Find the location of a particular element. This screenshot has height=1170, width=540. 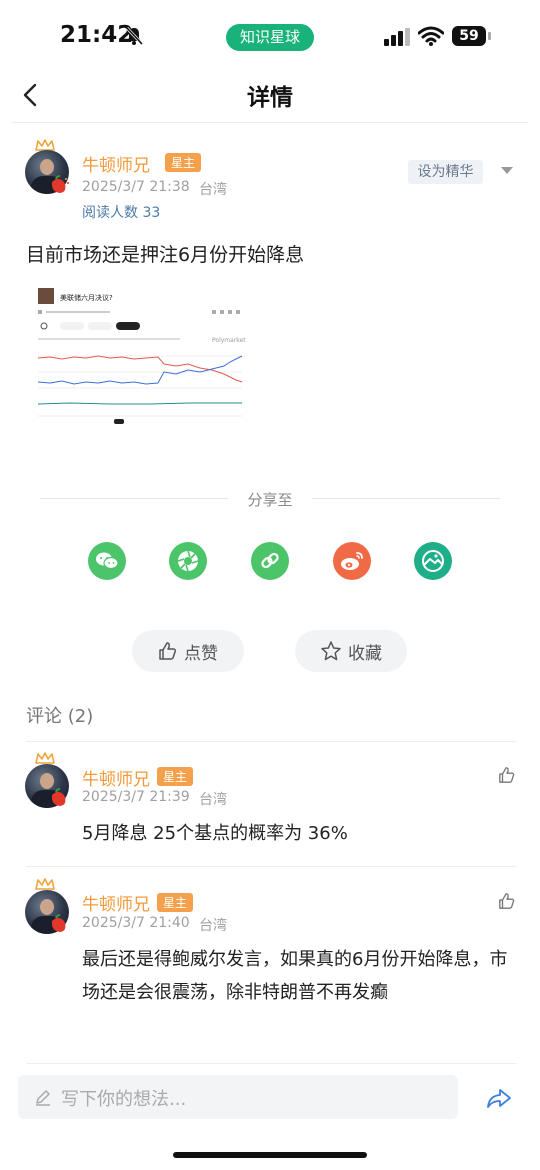

link-icon is located at coordinates (270, 561).